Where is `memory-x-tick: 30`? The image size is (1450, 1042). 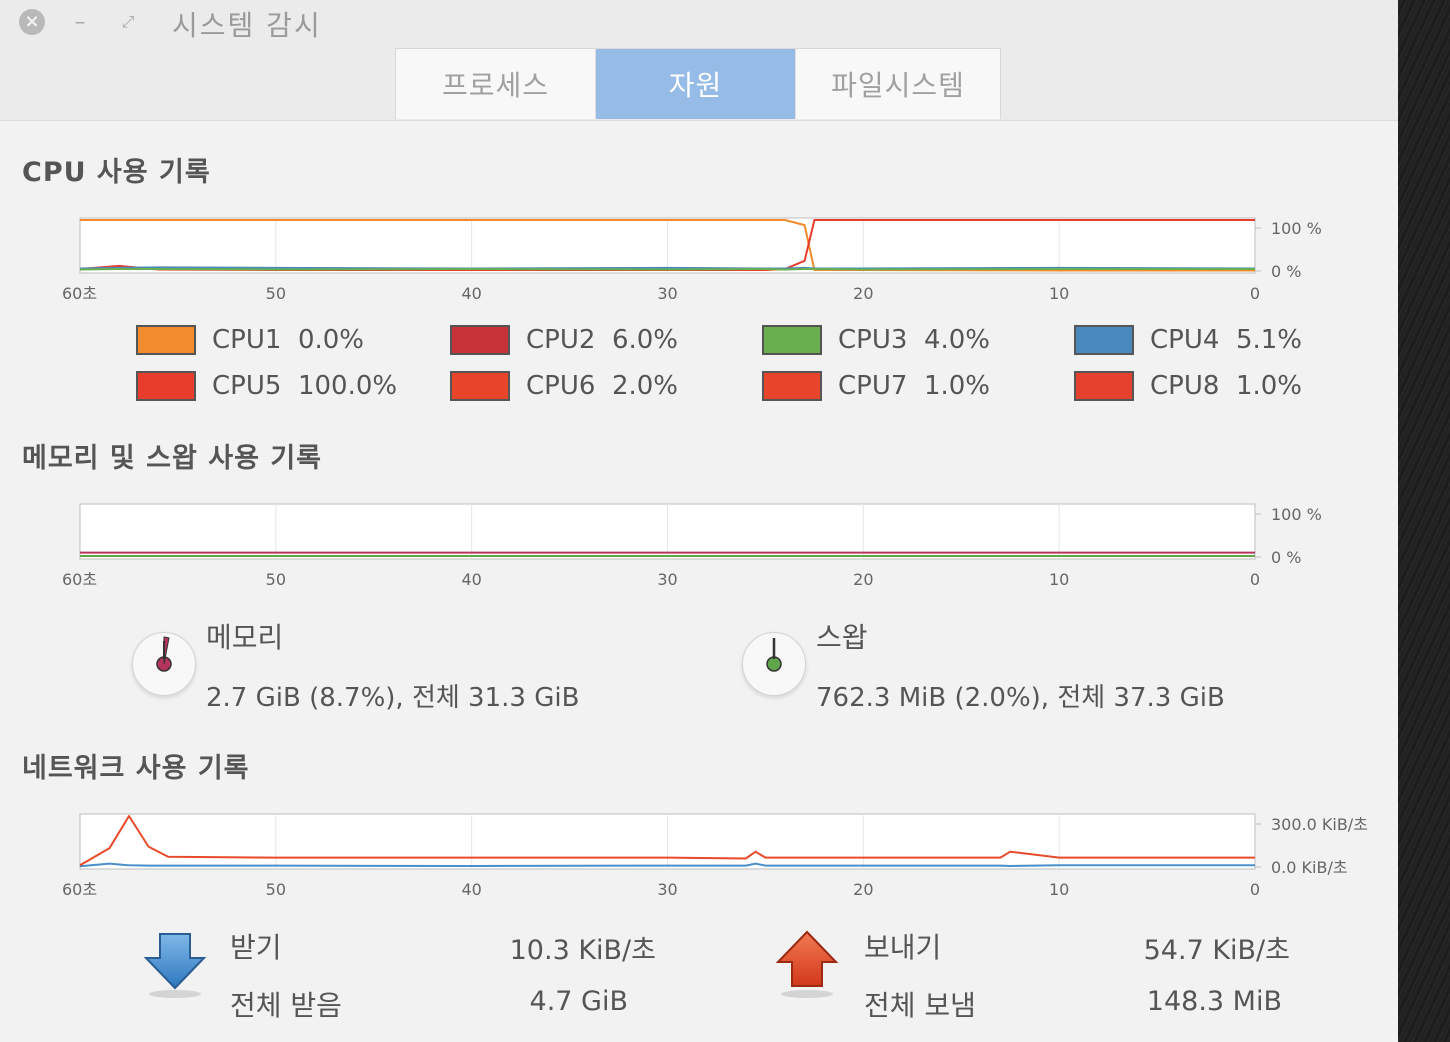 memory-x-tick: 30 is located at coordinates (667, 579).